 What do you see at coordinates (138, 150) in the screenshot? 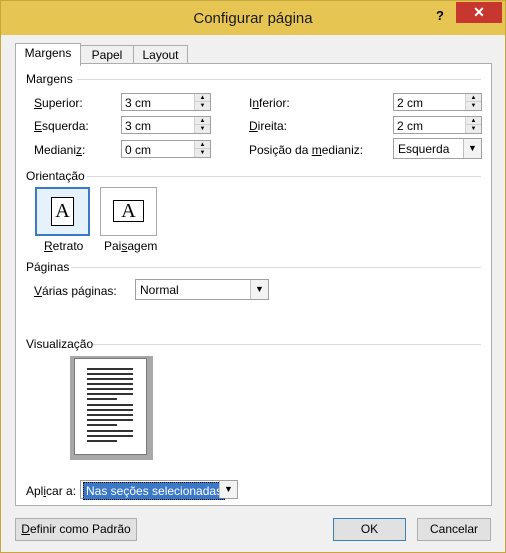
I see `gutter-value: 0 cm` at bounding box center [138, 150].